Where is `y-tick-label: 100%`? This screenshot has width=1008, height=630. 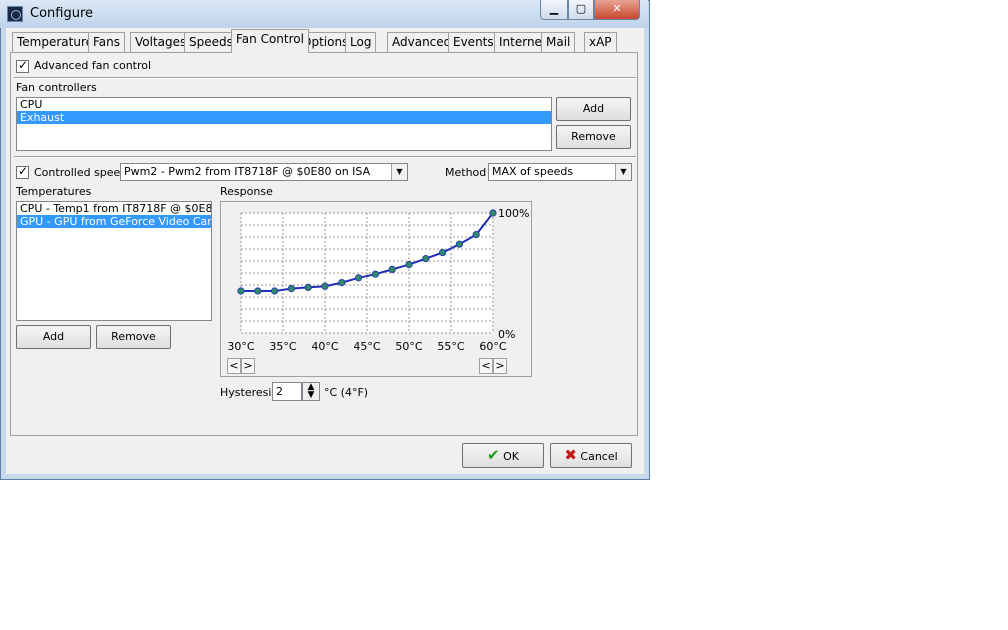
y-tick-label: 100% is located at coordinates (513, 213).